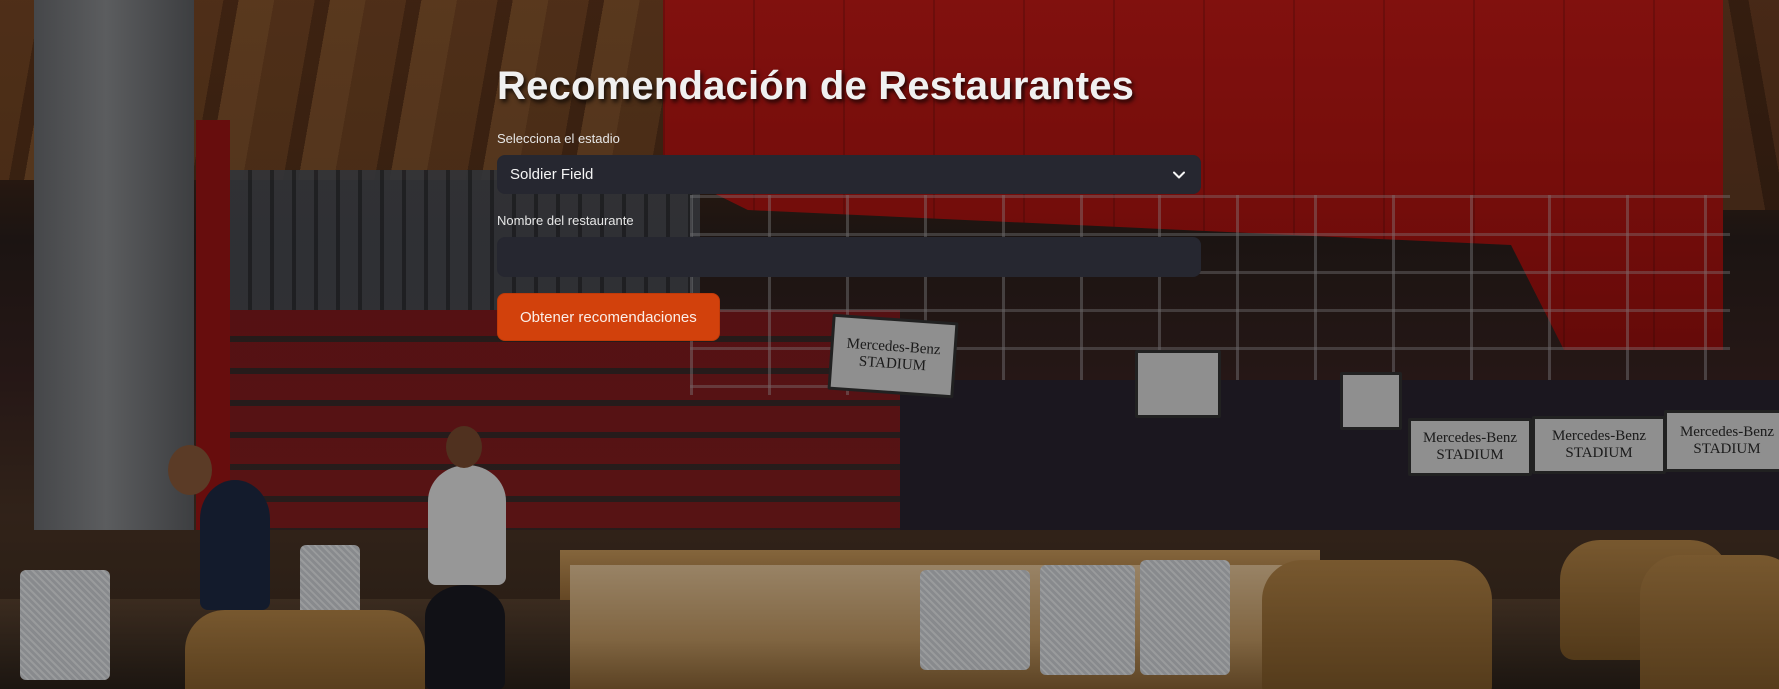 The height and width of the screenshot is (689, 1779). Describe the element at coordinates (849, 257) in the screenshot. I see `restaurant-name-input` at that location.